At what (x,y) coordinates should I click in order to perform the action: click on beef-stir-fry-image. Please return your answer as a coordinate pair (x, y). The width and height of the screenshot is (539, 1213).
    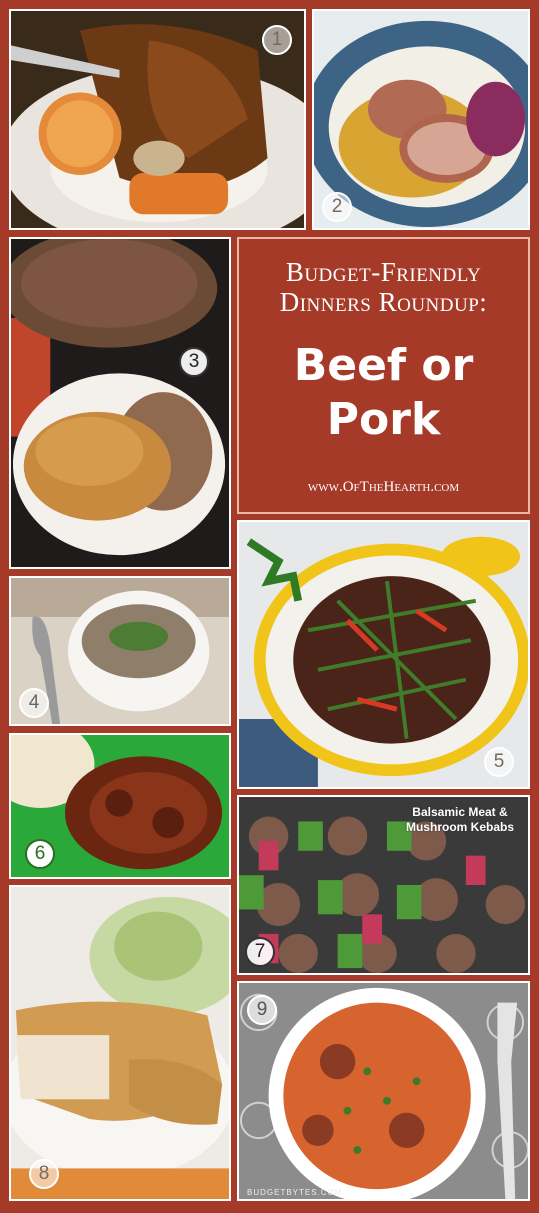
    Looking at the image, I should click on (383, 654).